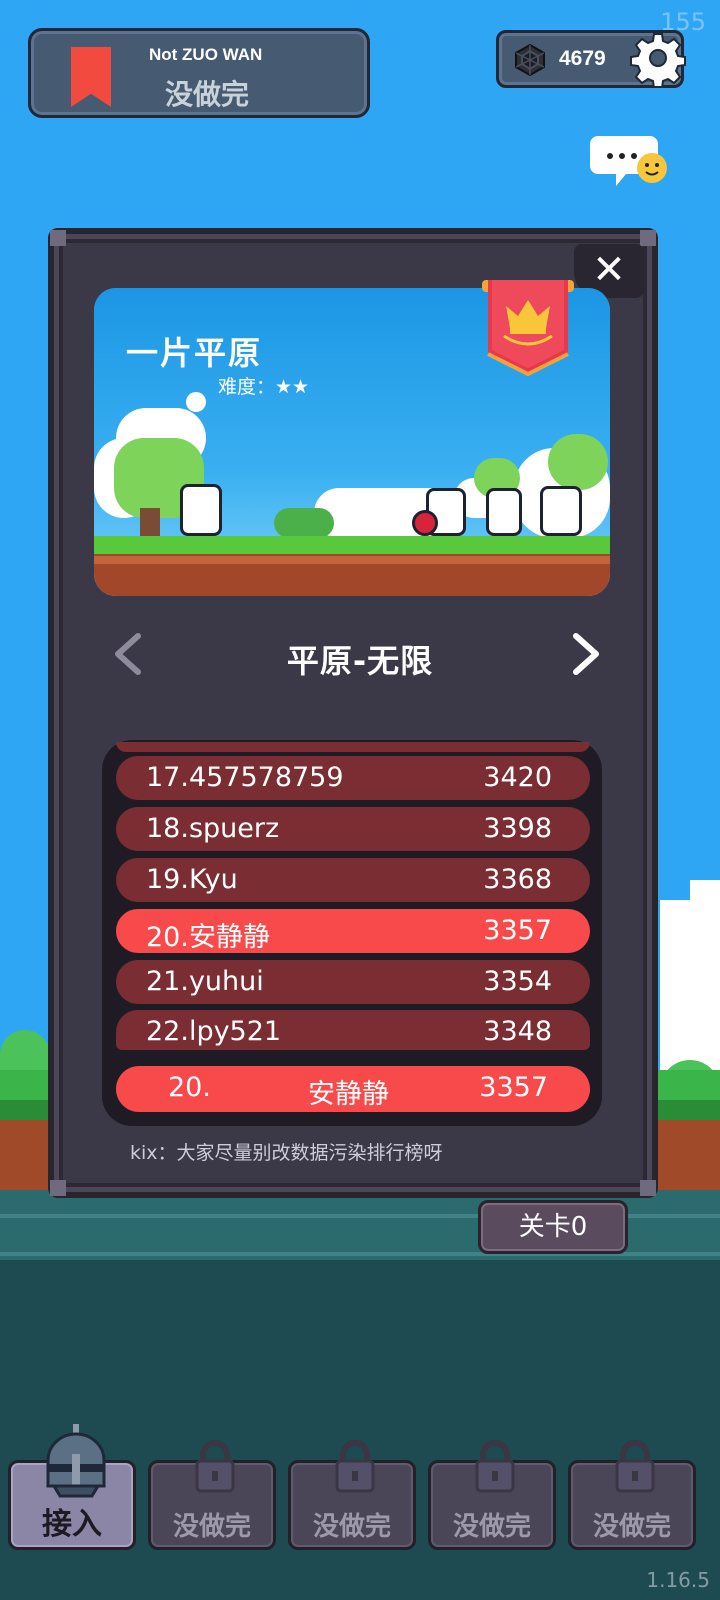 This screenshot has height=1600, width=720. Describe the element at coordinates (631, 161) in the screenshot. I see `chat-icon` at that location.